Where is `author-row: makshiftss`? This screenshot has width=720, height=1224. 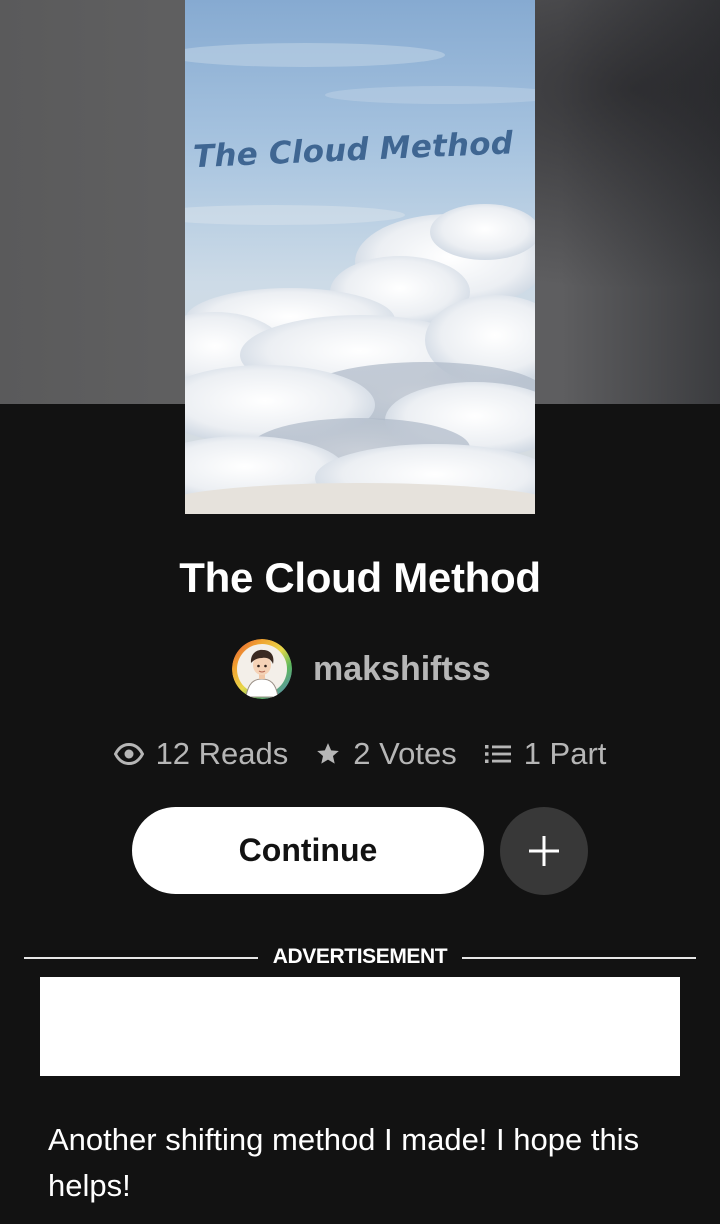
author-row: makshiftss is located at coordinates (361, 669).